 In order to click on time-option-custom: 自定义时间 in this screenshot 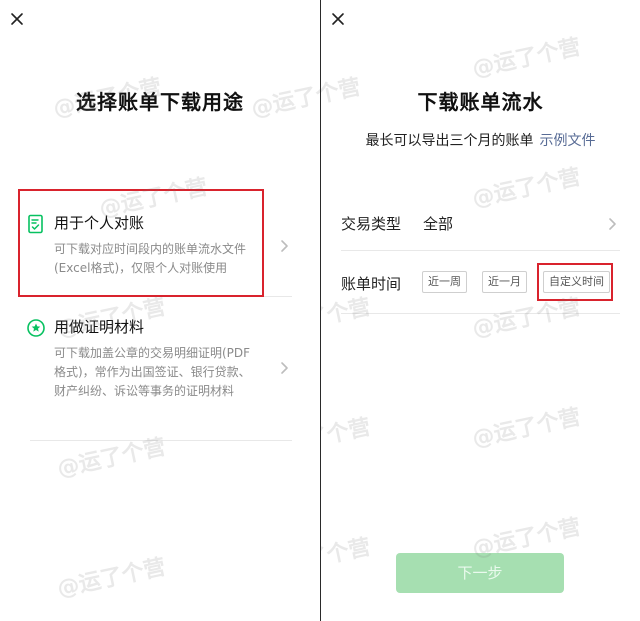, I will do `click(576, 282)`.